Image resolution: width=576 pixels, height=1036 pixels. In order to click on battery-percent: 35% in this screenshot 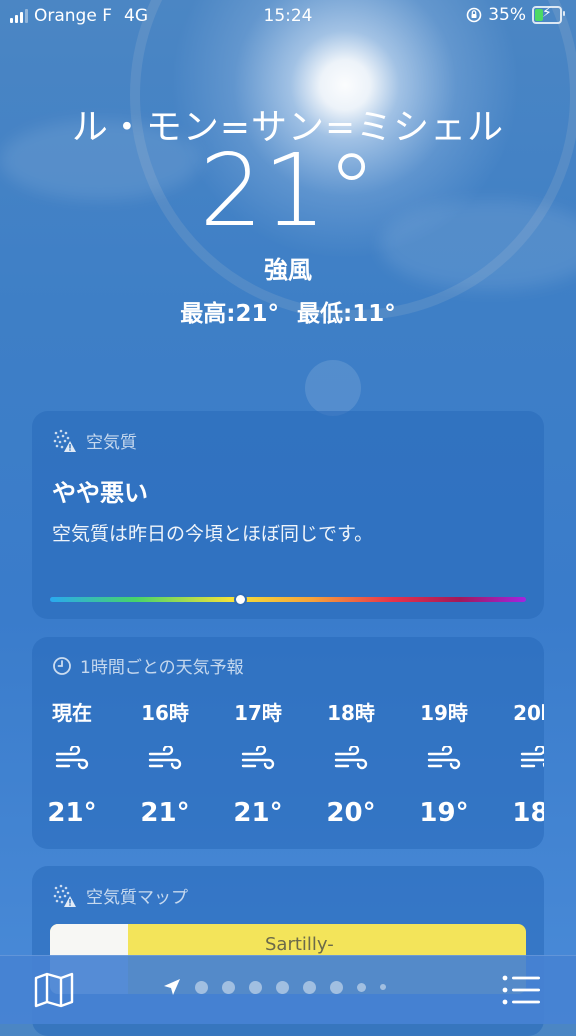, I will do `click(507, 15)`.